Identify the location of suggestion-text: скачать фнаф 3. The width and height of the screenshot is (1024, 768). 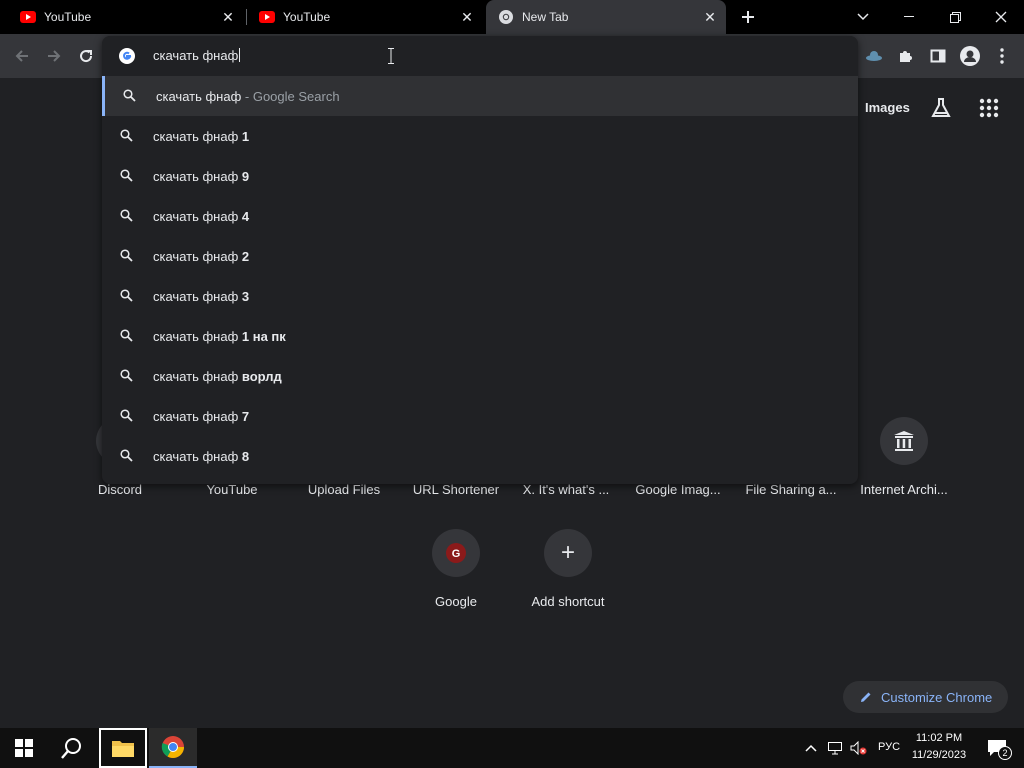
(201, 296).